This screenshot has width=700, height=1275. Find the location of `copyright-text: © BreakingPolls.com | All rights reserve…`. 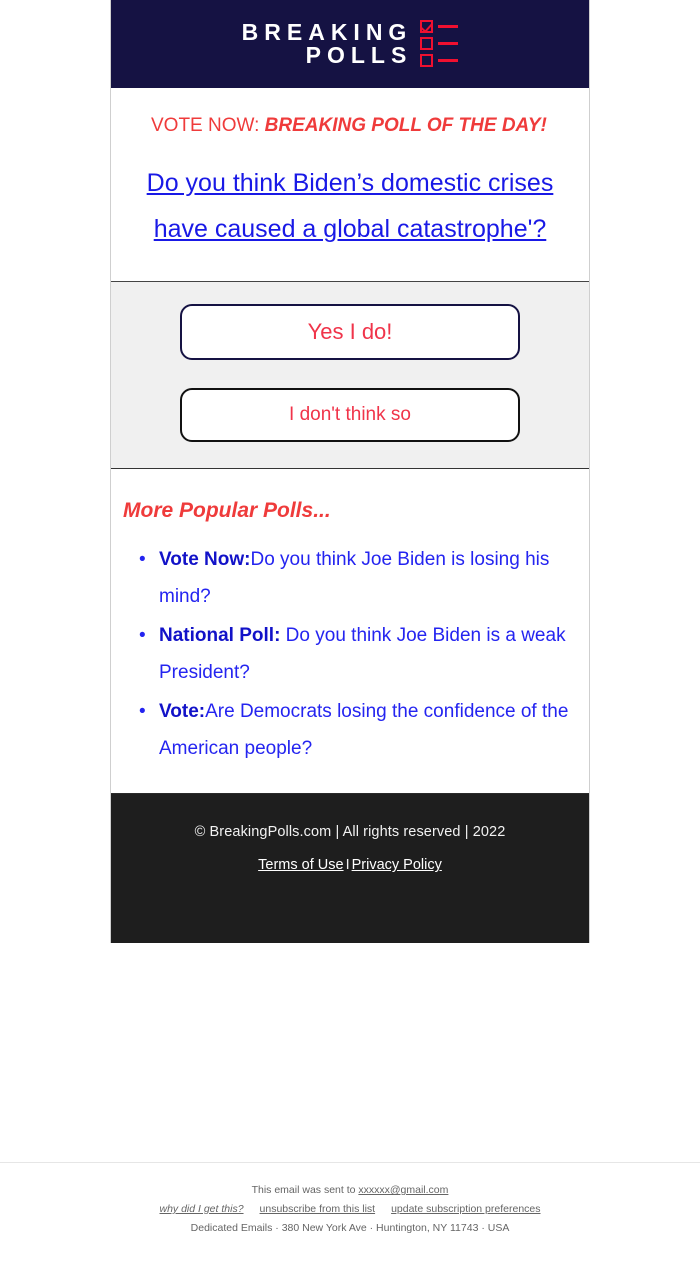

copyright-text: © BreakingPolls.com | All rights reserve… is located at coordinates (350, 832).